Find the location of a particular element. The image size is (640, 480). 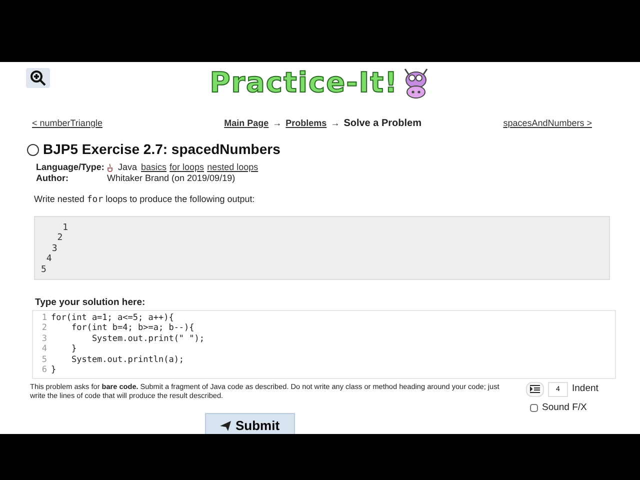

line-number: 2 is located at coordinates (43, 328).